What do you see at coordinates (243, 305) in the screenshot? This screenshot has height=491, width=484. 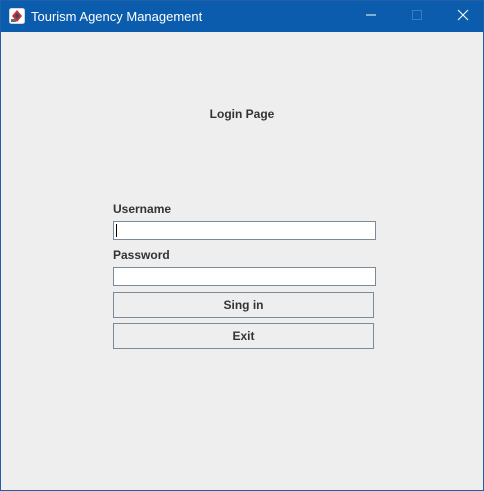 I see `sign-in-button: Sing in` at bounding box center [243, 305].